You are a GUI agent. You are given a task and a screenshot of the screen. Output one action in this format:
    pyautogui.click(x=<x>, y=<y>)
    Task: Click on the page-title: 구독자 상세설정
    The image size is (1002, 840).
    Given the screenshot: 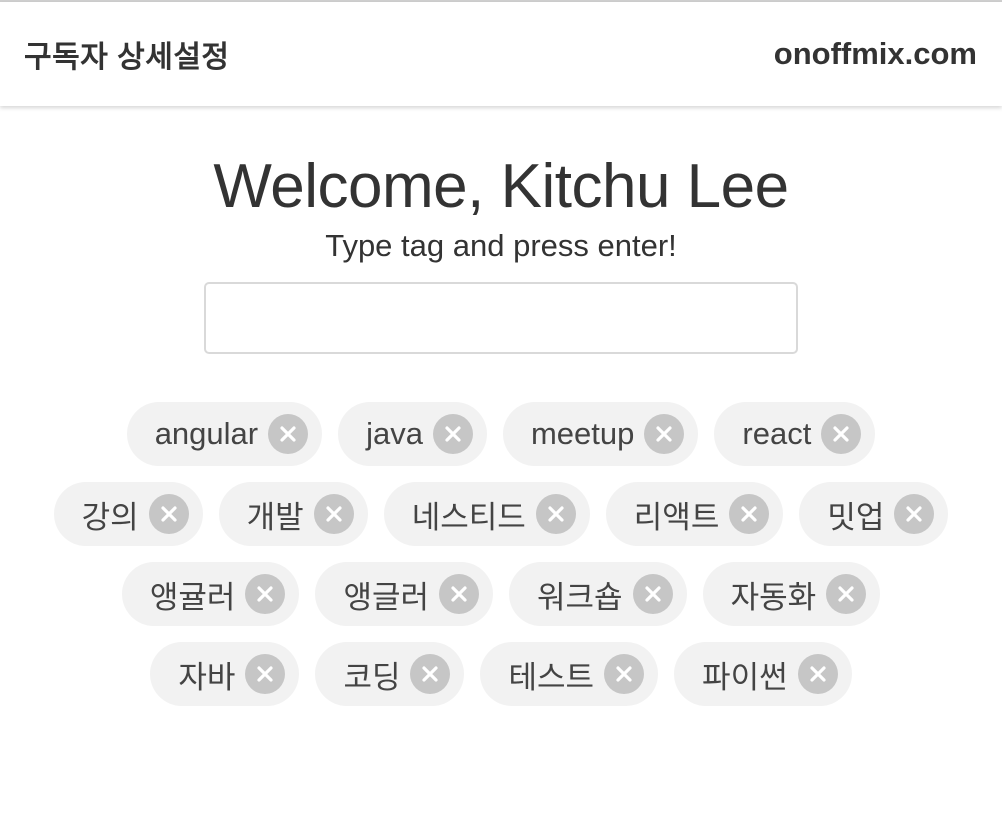 What is the action you would take?
    pyautogui.click(x=127, y=57)
    